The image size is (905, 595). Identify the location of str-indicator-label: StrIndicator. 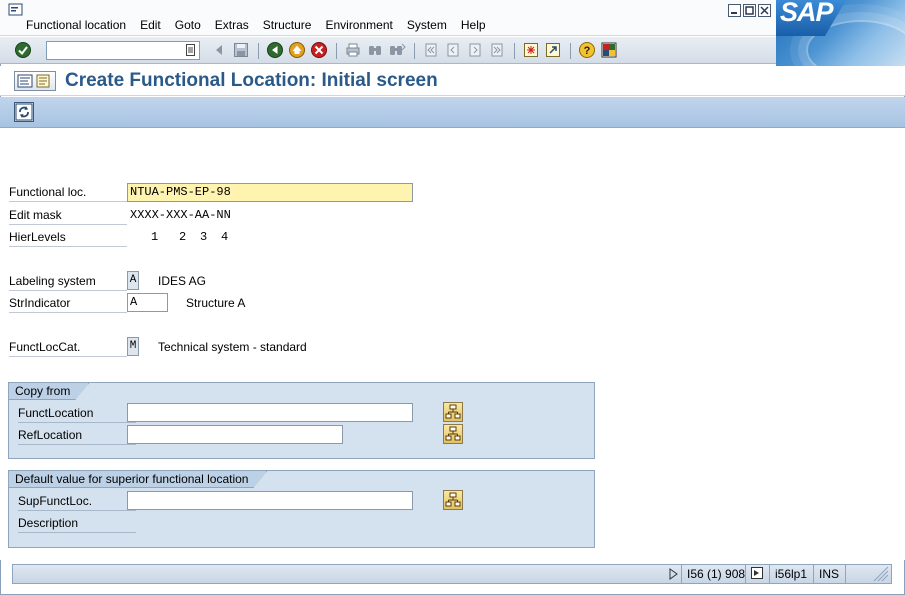
(68, 303).